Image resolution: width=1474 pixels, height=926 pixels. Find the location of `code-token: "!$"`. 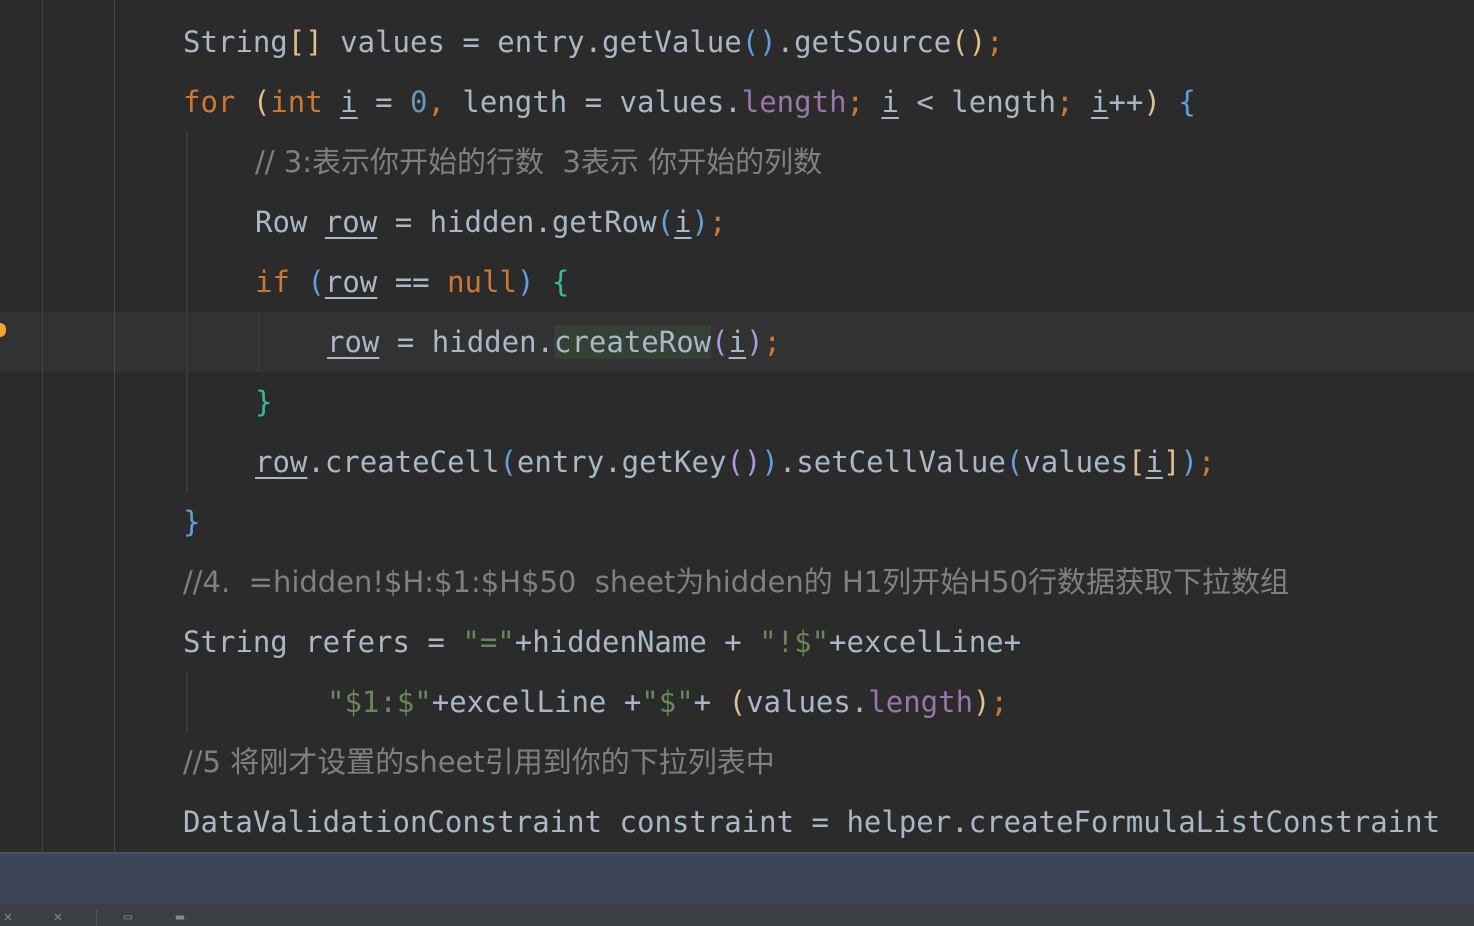

code-token: "!$" is located at coordinates (794, 642).